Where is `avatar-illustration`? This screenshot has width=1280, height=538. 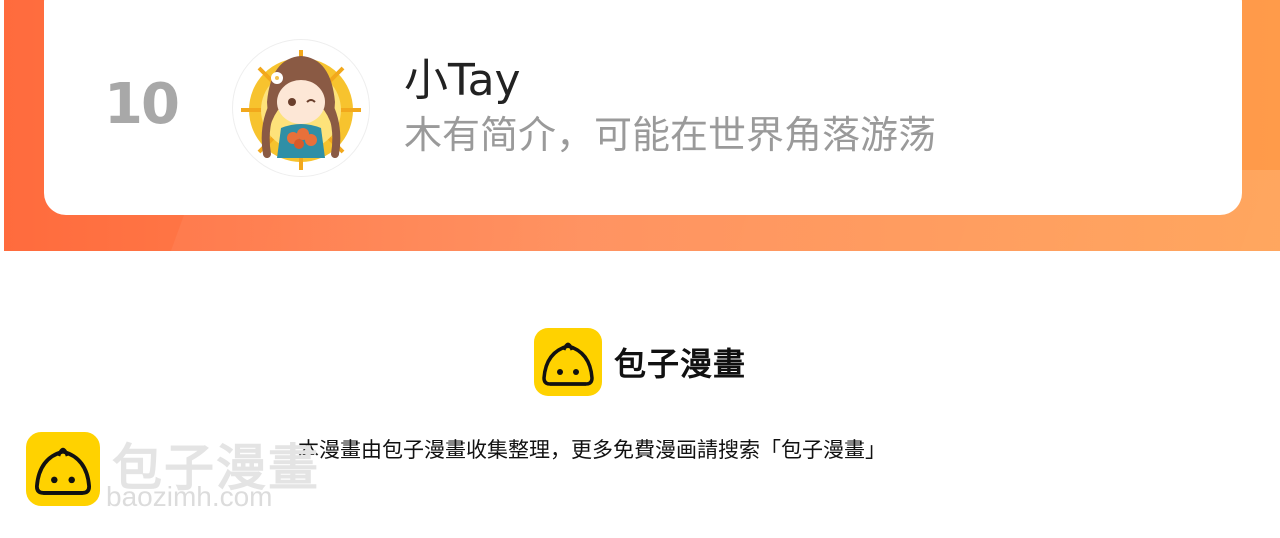 avatar-illustration is located at coordinates (301, 110).